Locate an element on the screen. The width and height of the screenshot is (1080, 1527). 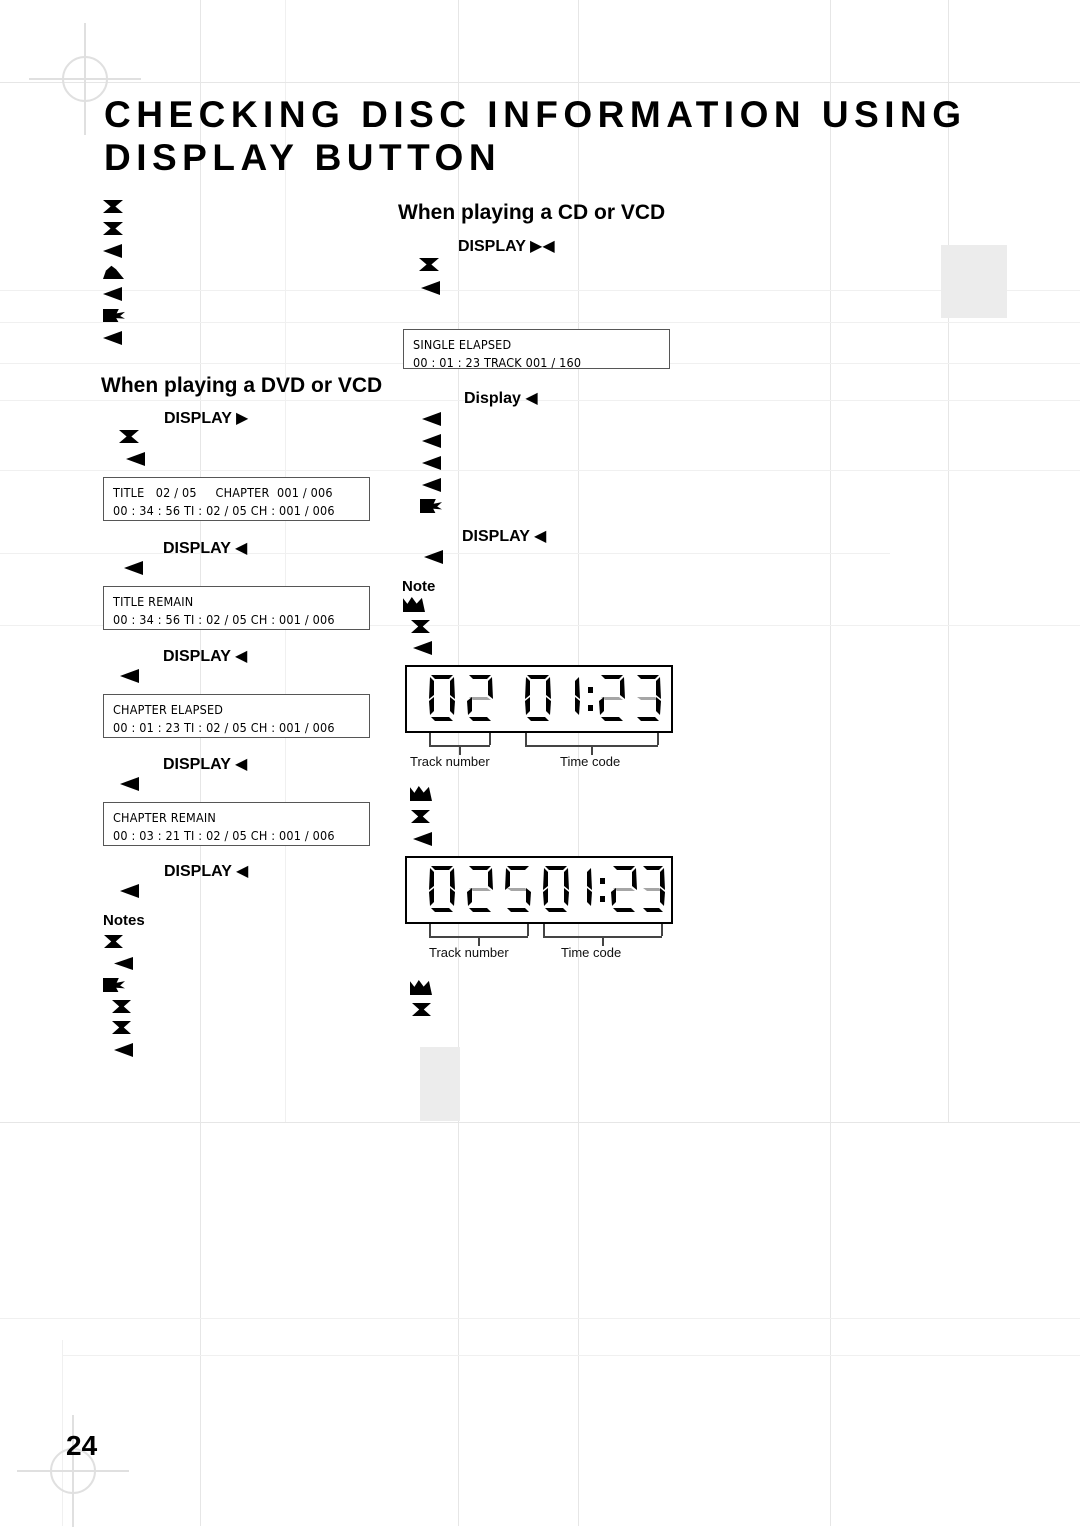
step-label-dvd-1: DISPLAY ▶ is located at coordinates (206, 418).